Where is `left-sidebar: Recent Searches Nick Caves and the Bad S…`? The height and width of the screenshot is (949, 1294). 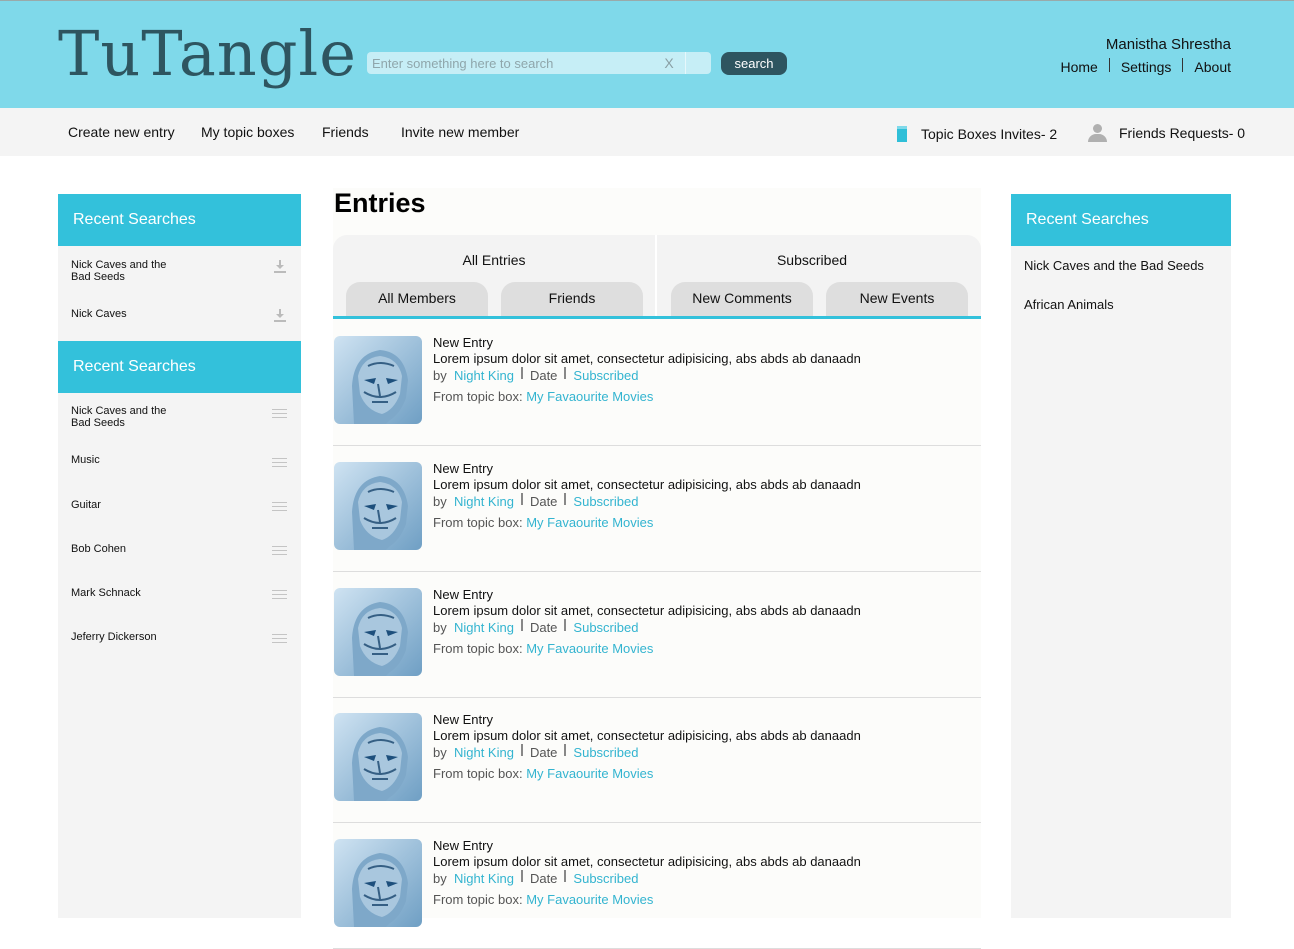
left-sidebar: Recent Searches Nick Caves and the Bad S… is located at coordinates (179, 556).